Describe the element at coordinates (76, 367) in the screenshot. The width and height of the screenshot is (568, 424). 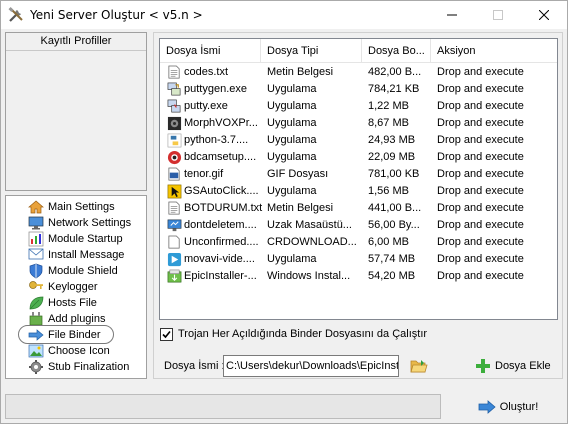
I see `nav-item-stub-finalization: Stub Finalization` at that location.